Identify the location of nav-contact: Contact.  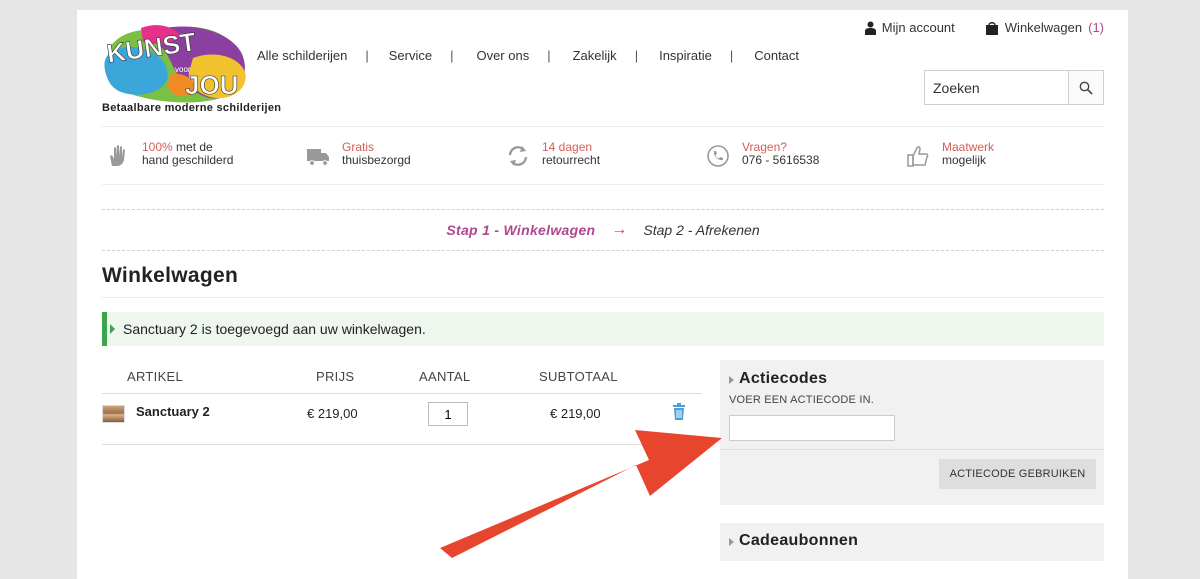
(776, 55).